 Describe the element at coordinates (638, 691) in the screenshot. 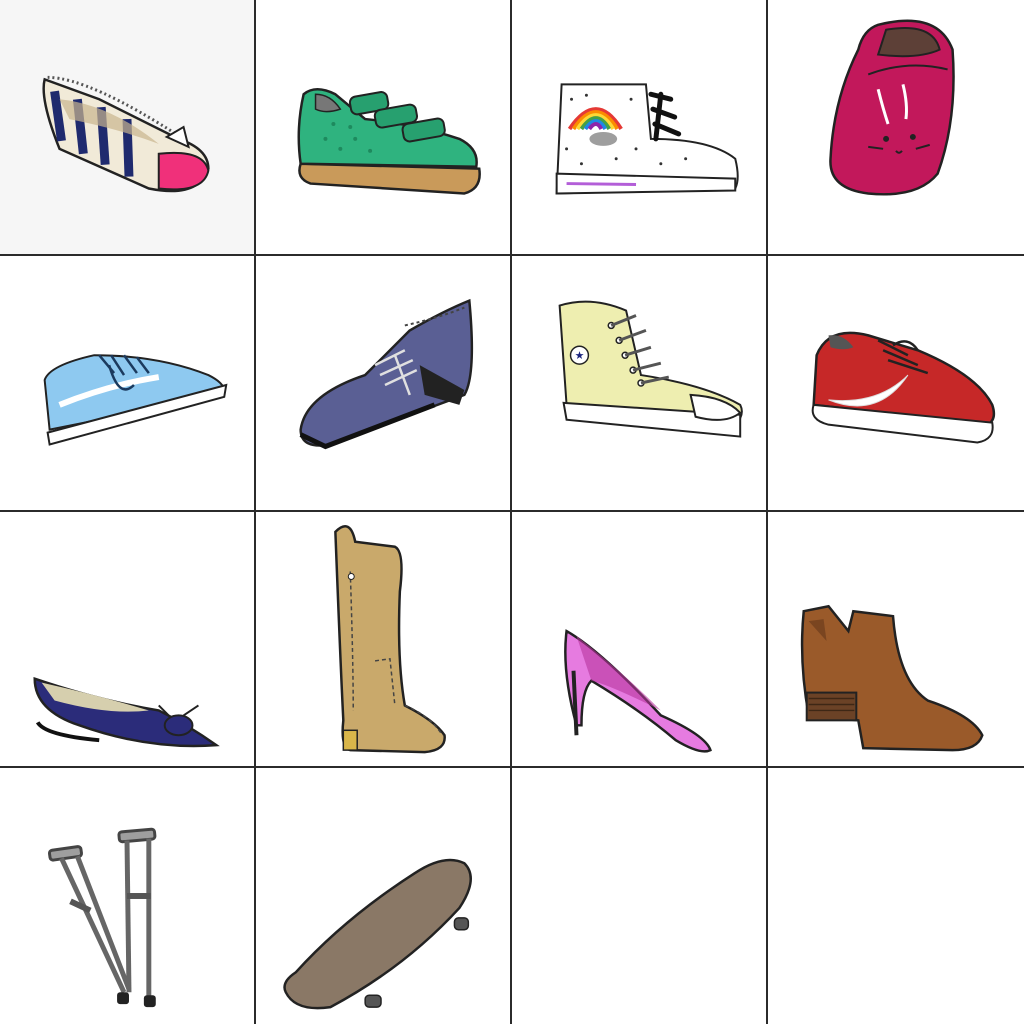

I see `pink-stiletto-pump-icon` at that location.